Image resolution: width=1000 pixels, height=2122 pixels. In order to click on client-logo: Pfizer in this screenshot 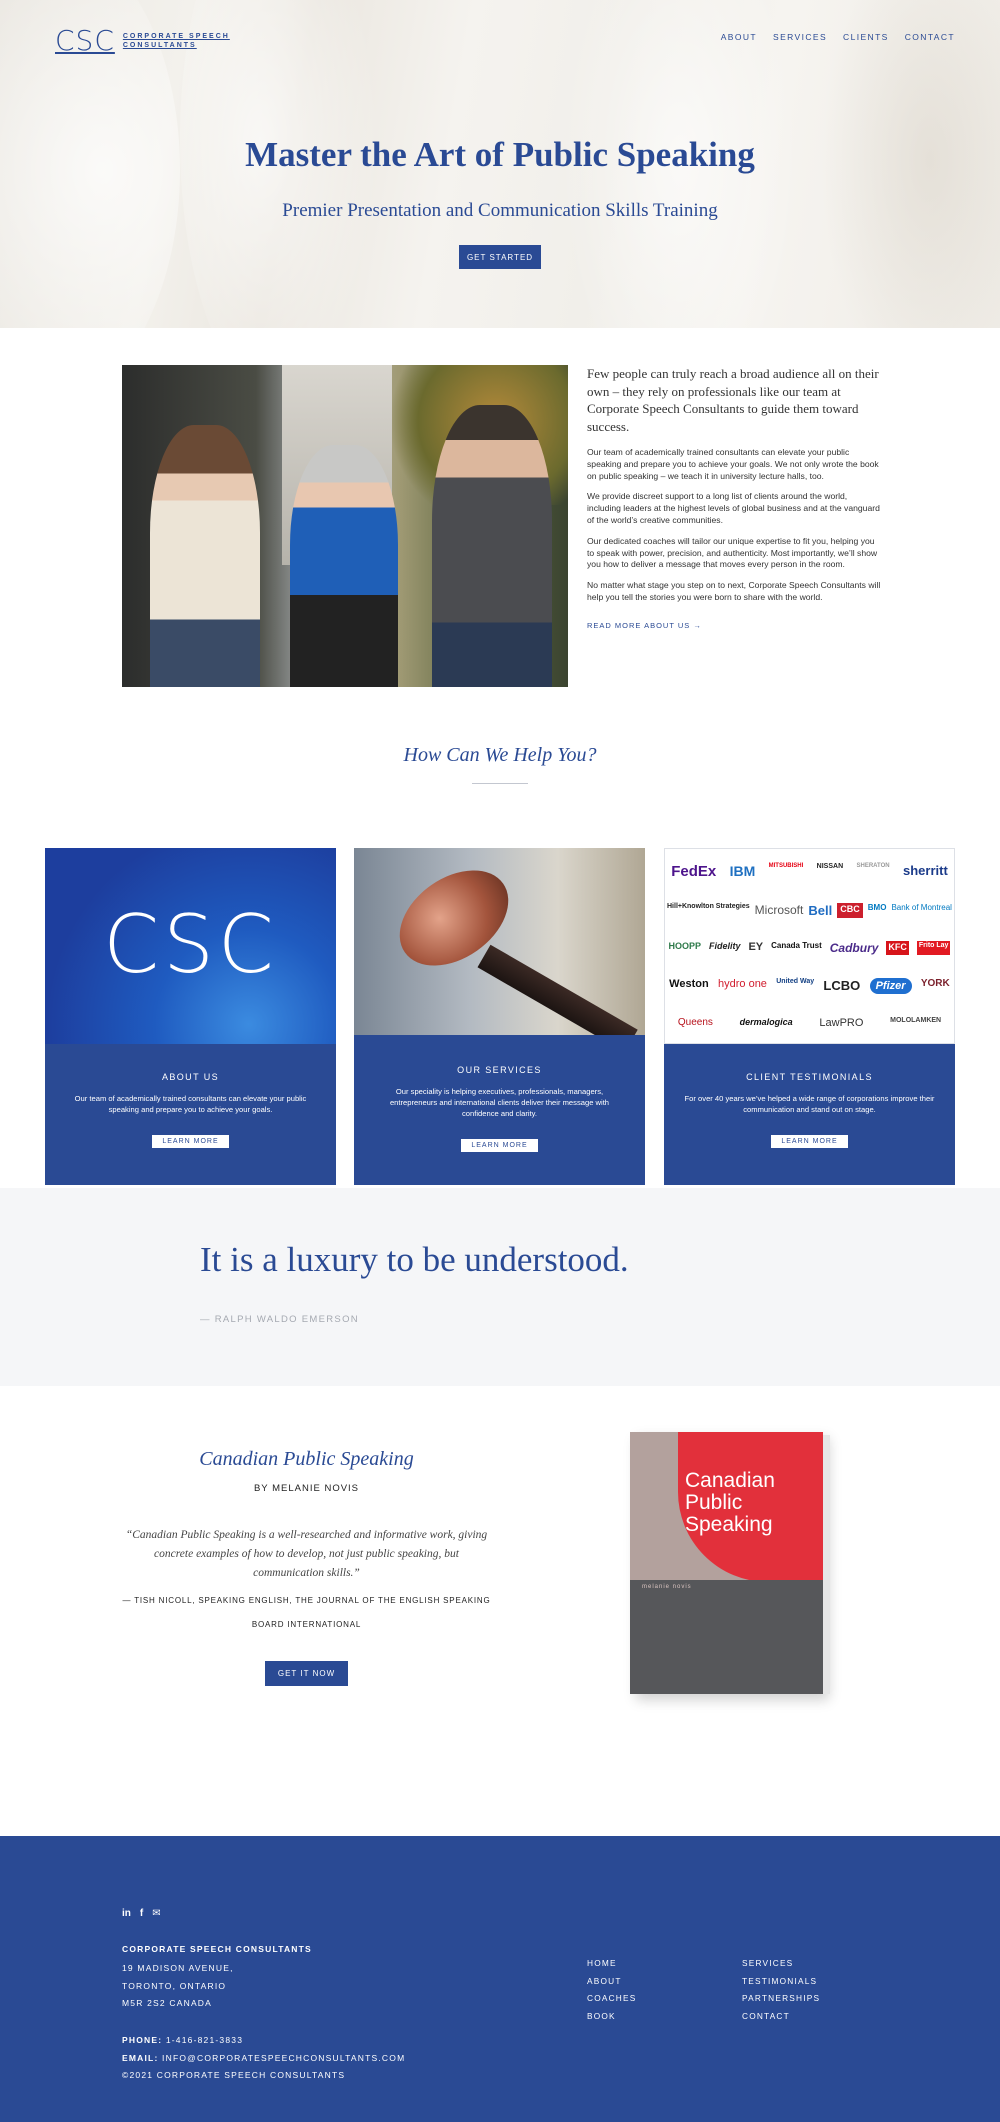, I will do `click(890, 985)`.